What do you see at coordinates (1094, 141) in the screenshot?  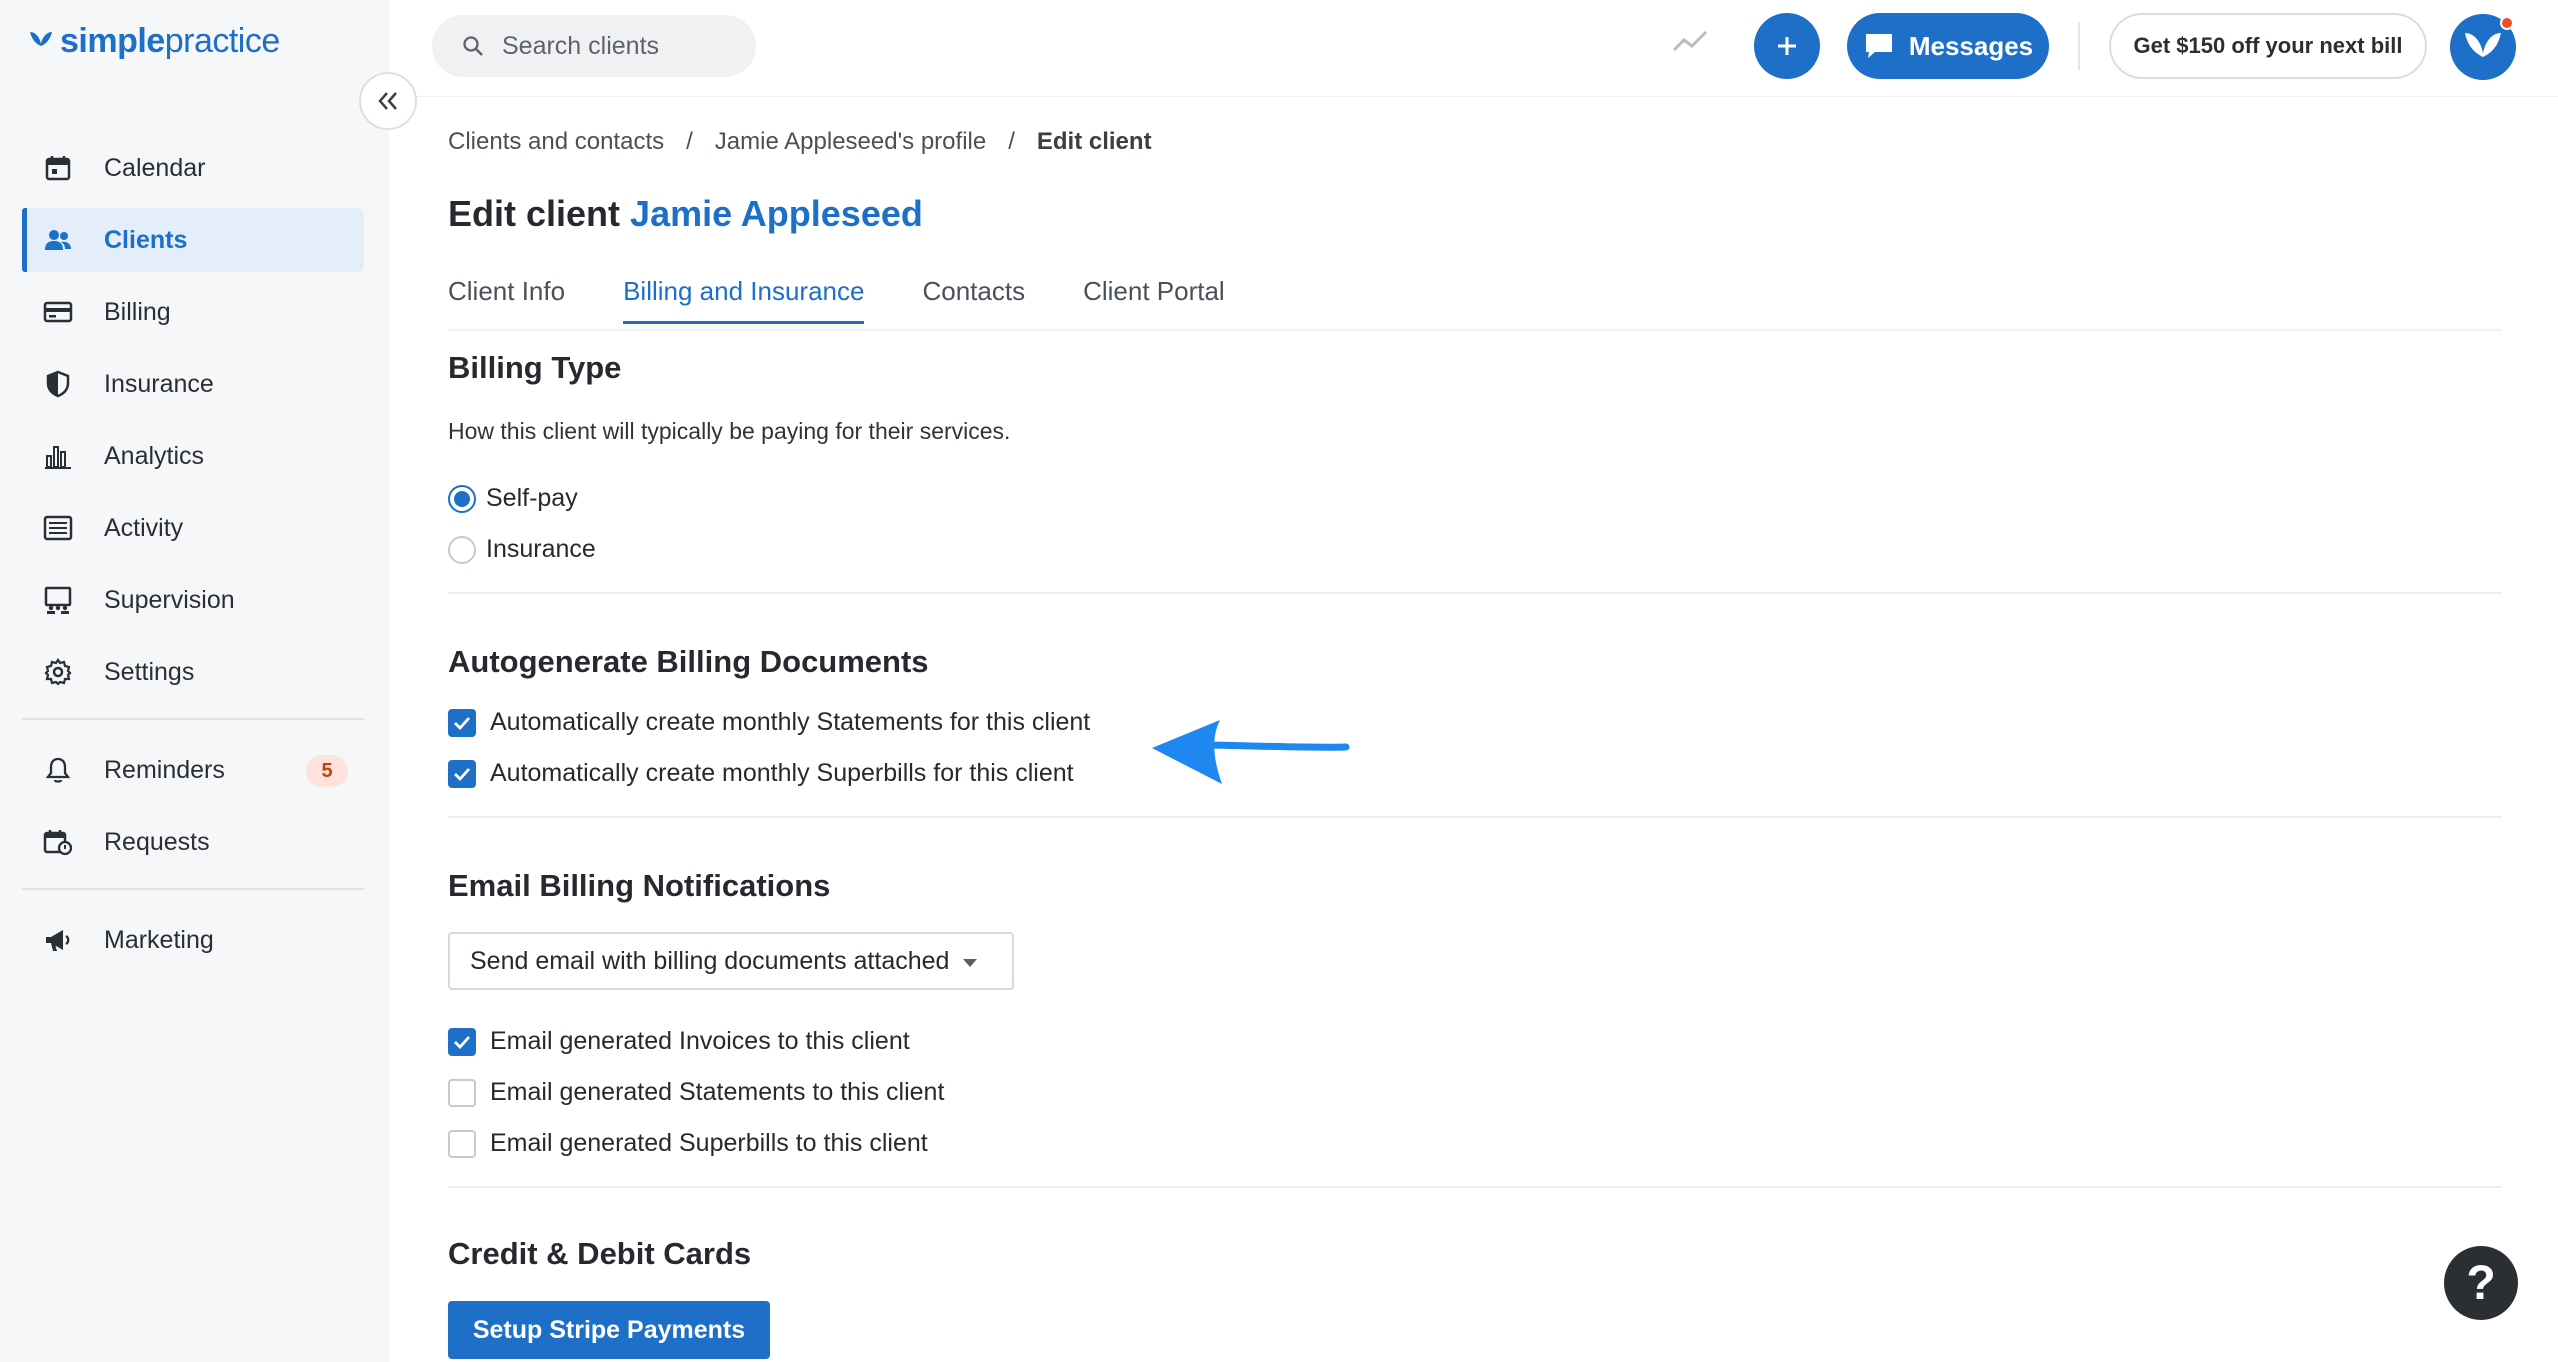 I see `breadcrumb-current: Edit client` at bounding box center [1094, 141].